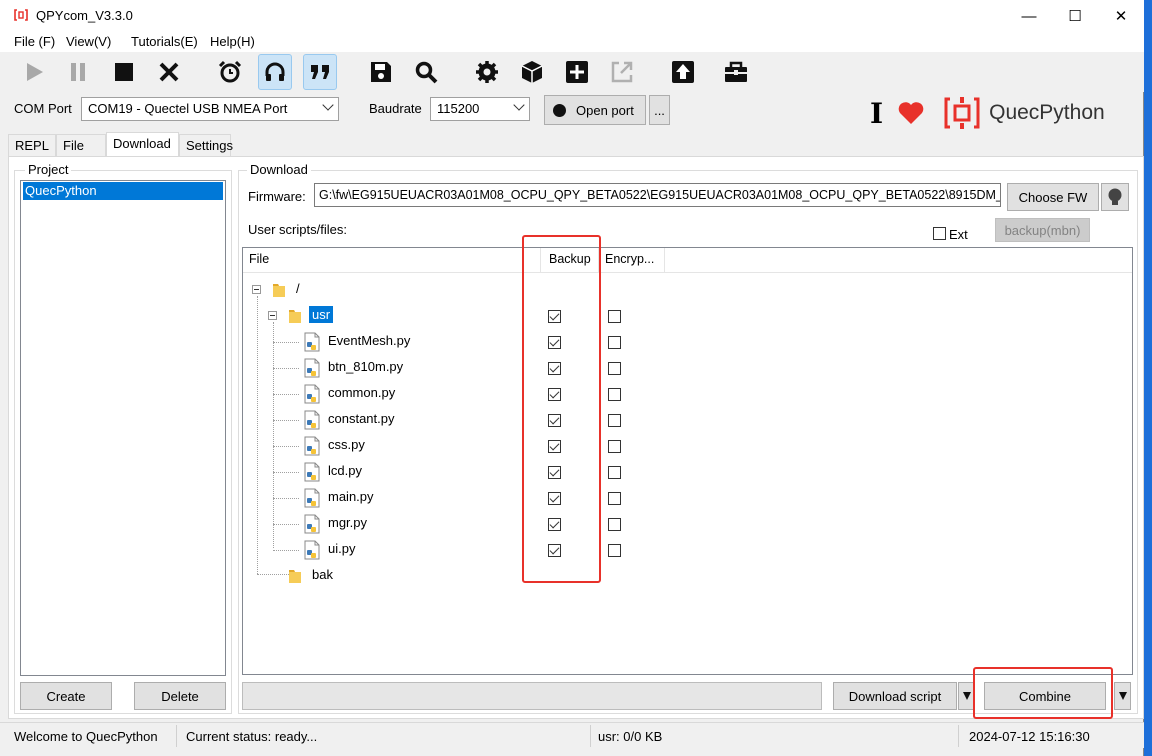 Image resolution: width=1152 pixels, height=756 pixels. I want to click on alarm-button, so click(230, 72).